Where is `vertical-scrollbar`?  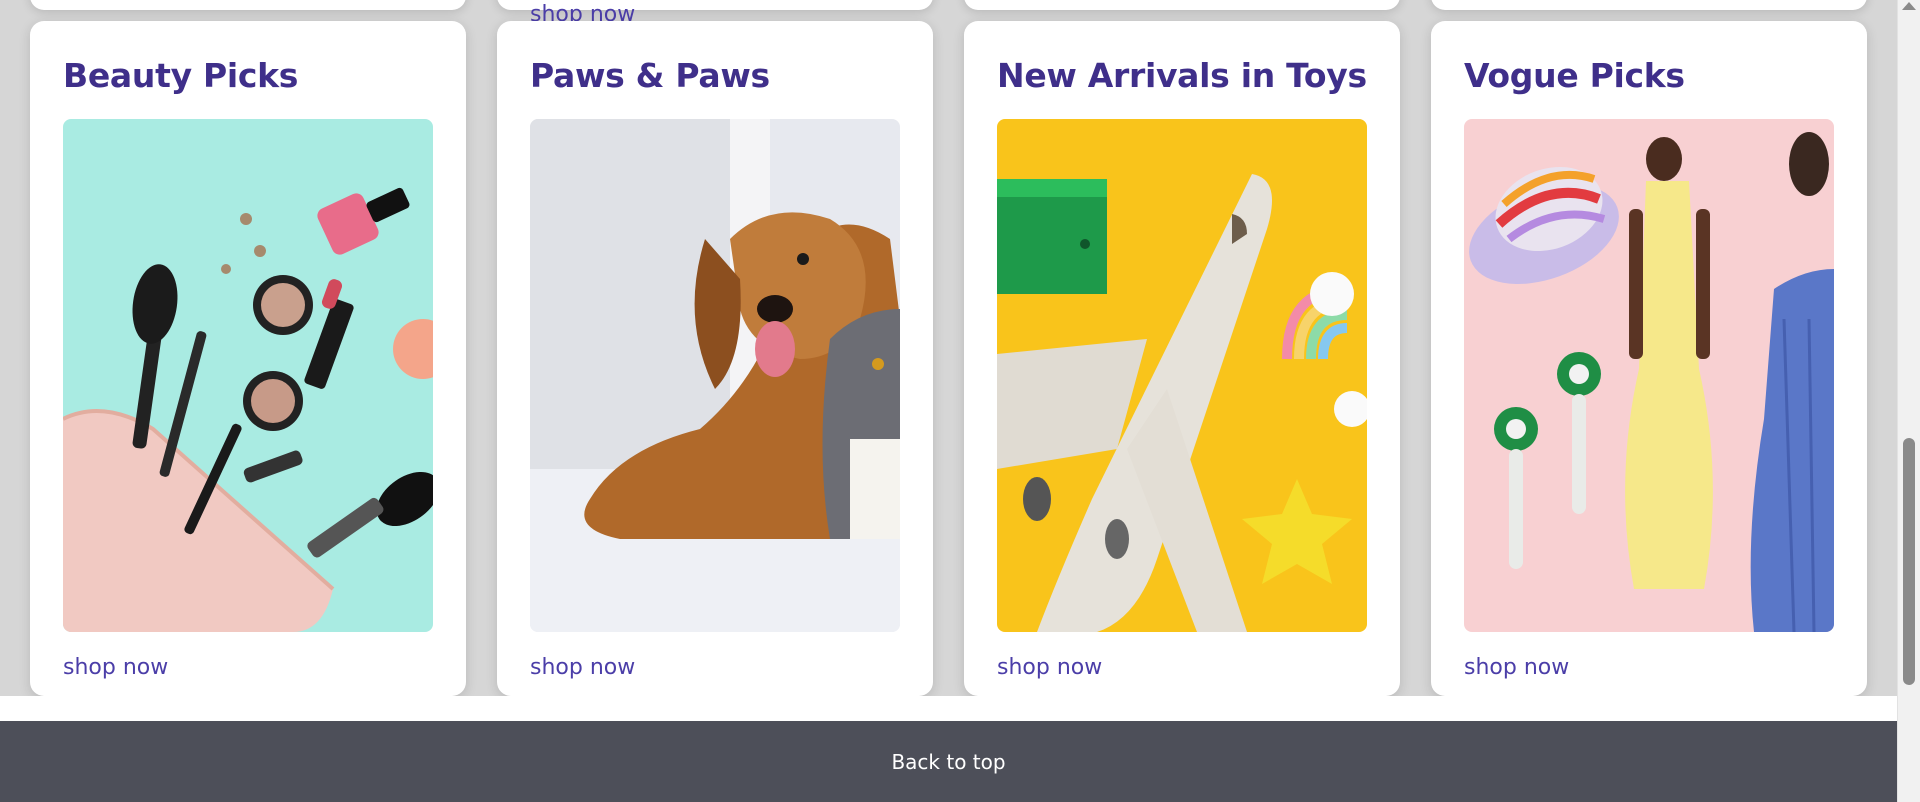 vertical-scrollbar is located at coordinates (1908, 401).